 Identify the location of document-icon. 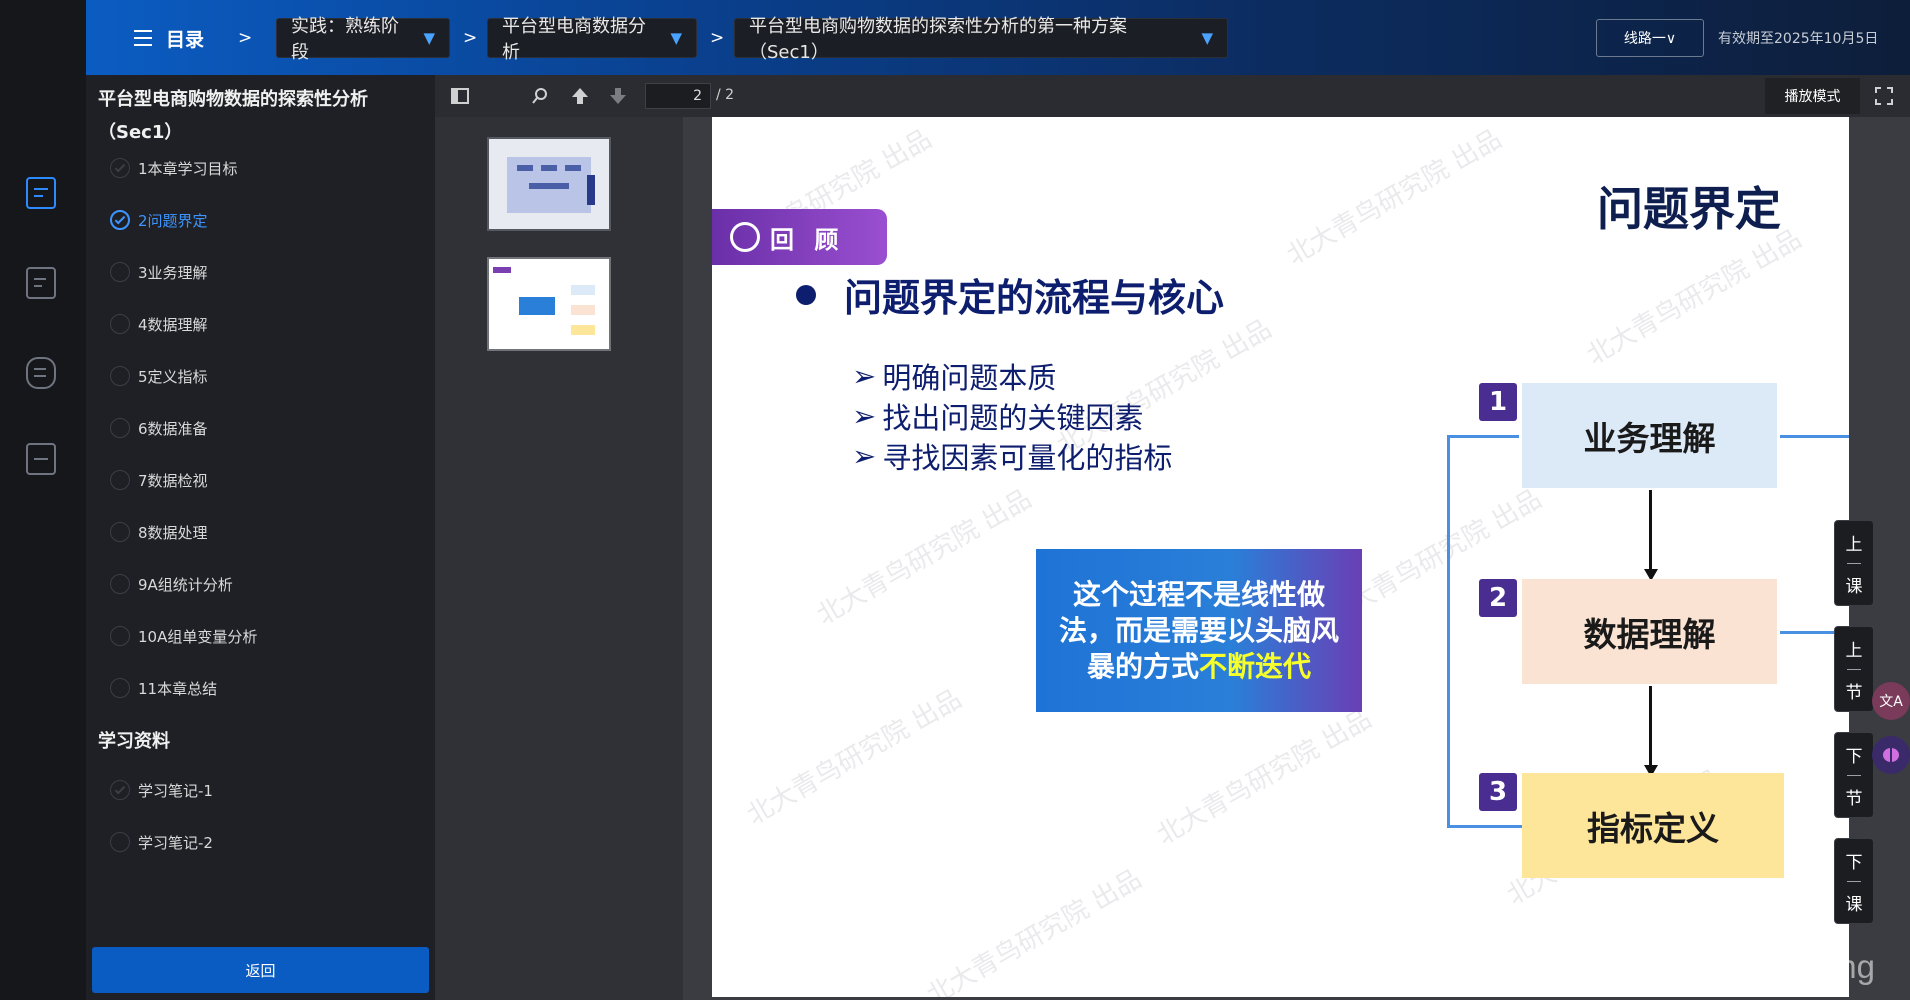
(41, 193).